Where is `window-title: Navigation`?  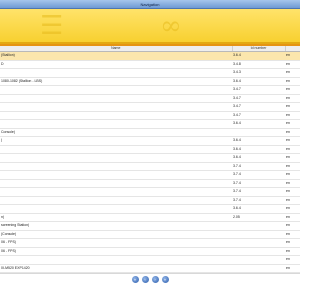
window-title: Navigation is located at coordinates (150, 4).